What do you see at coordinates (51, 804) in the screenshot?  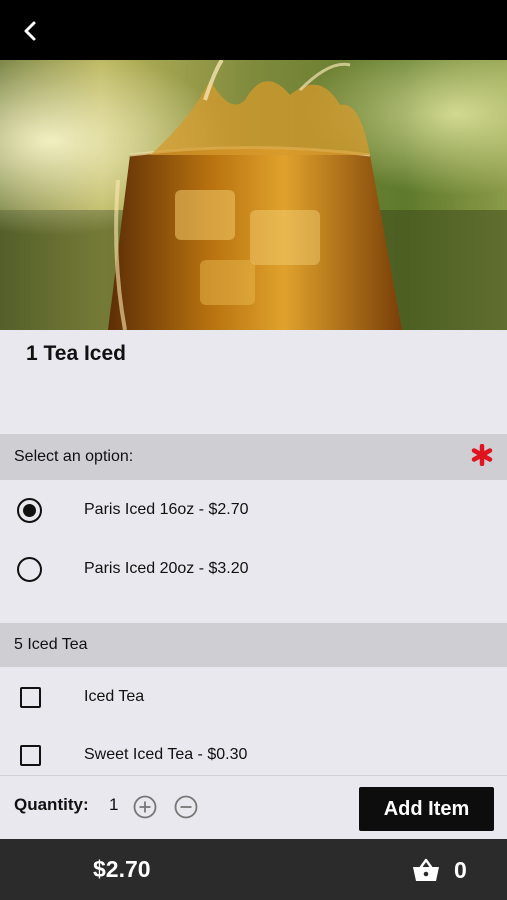 I see `quantity-label: Quantity:` at bounding box center [51, 804].